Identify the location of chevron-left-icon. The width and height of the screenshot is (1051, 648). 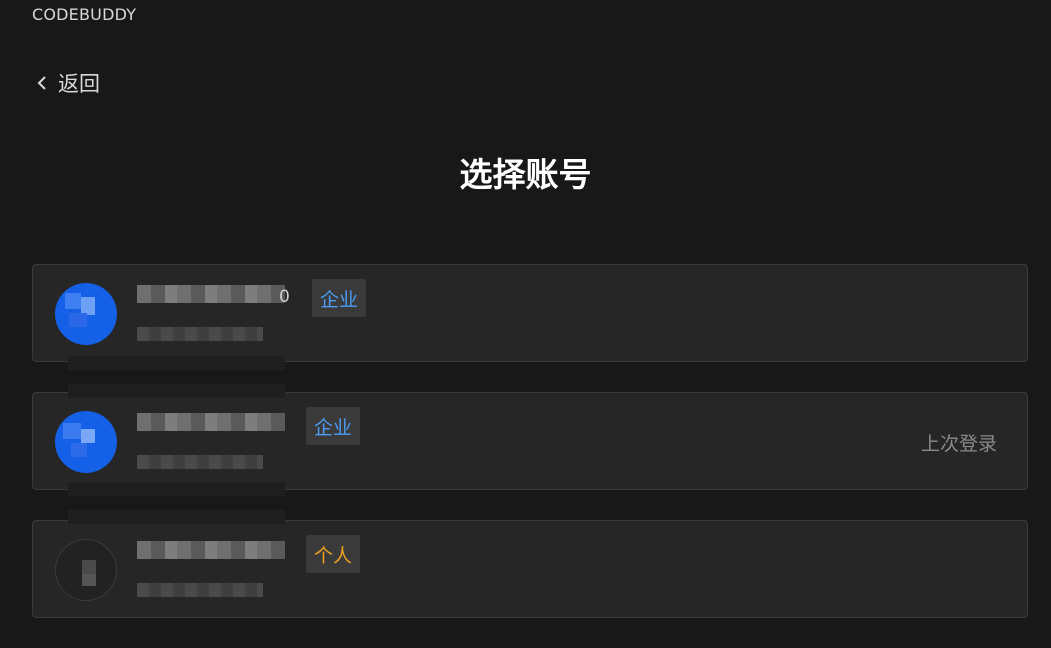
(41, 83).